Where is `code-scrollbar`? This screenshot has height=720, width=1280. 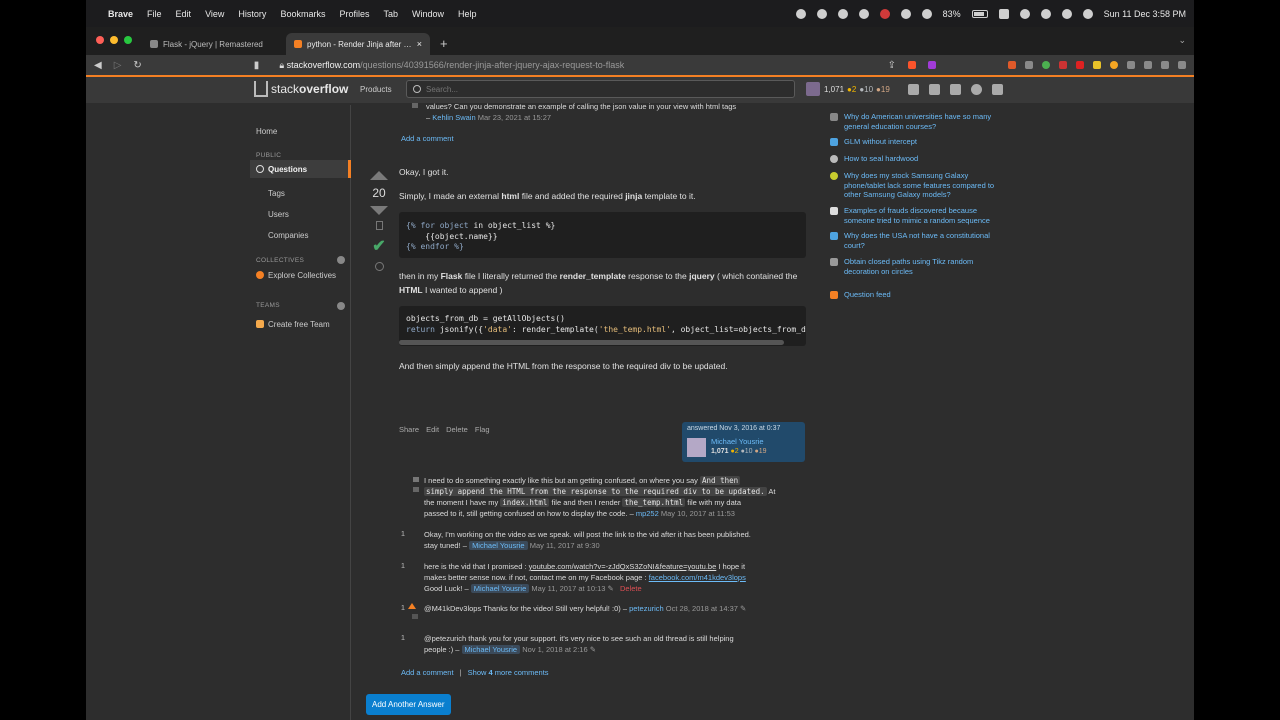
code-scrollbar is located at coordinates (591, 342).